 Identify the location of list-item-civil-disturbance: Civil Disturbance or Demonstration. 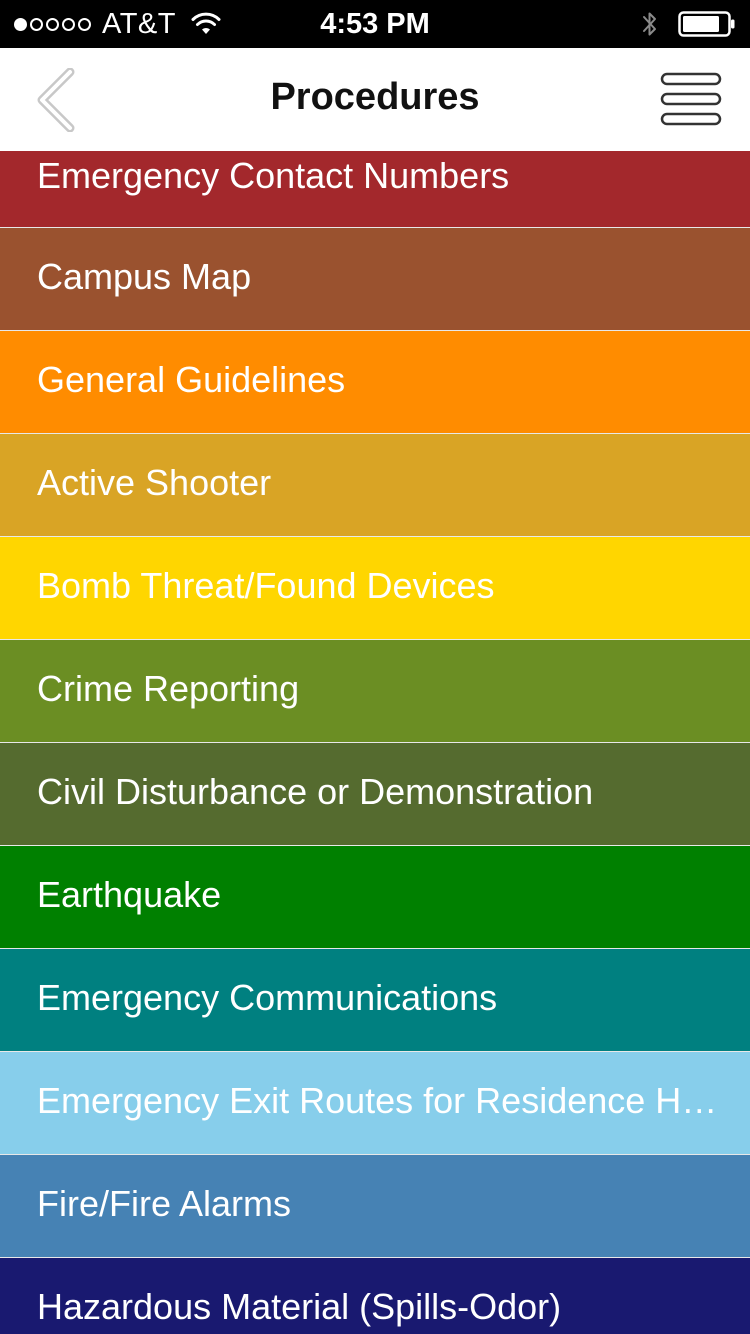
(375, 794).